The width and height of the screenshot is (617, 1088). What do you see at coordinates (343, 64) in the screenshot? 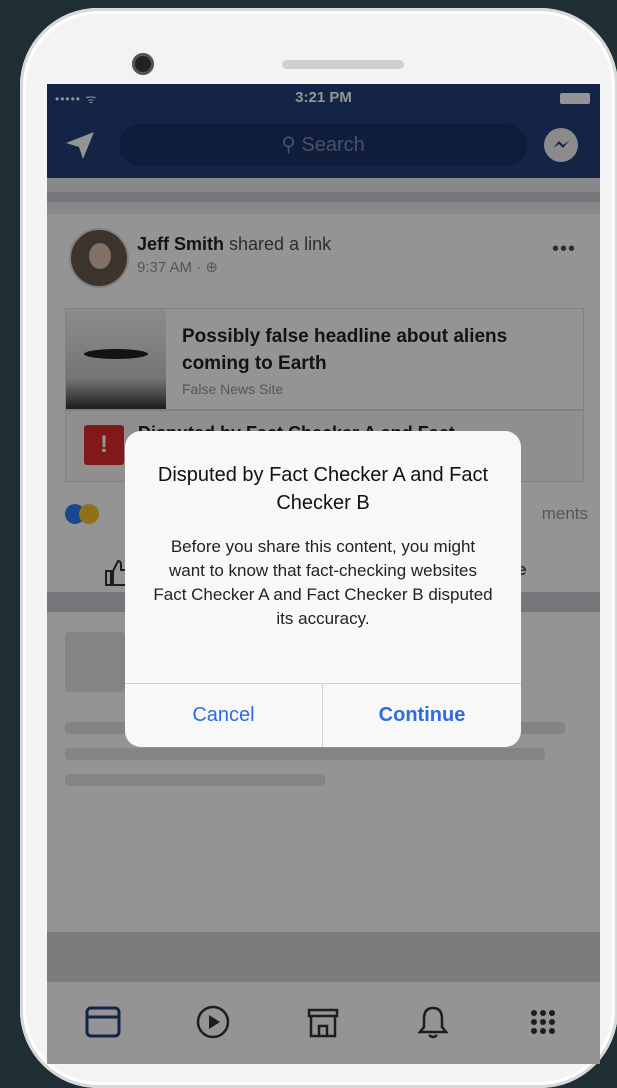
I see `speaker-grille` at bounding box center [343, 64].